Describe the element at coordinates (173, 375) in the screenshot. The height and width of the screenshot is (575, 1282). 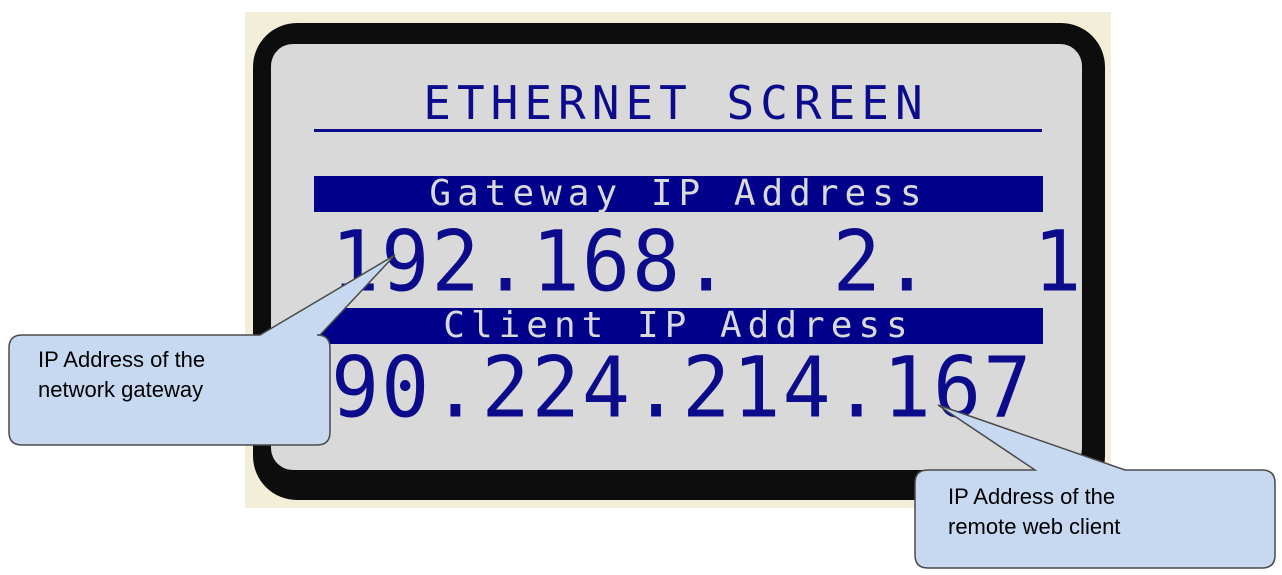
I see `gateway-callout-text: IP Address of the network gateway` at that location.